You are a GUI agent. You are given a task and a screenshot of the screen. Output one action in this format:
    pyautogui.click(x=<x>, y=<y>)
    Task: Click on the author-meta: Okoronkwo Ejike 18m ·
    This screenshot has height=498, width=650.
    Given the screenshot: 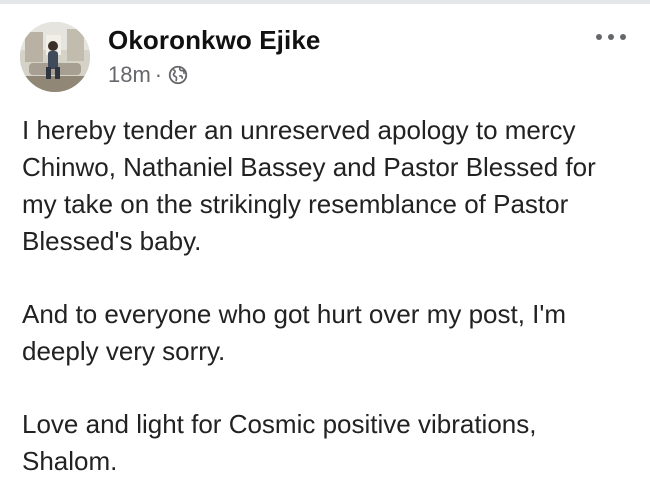 What is the action you would take?
    pyautogui.click(x=214, y=56)
    